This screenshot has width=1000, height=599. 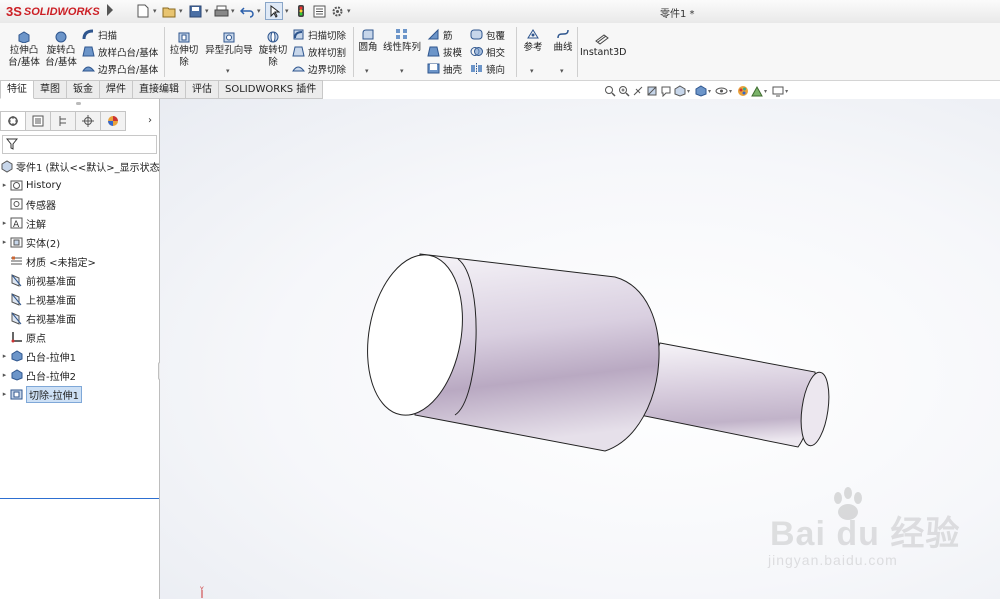 What do you see at coordinates (786, 91) in the screenshot?
I see `view-settings-dropdown-icon: ▾` at bounding box center [786, 91].